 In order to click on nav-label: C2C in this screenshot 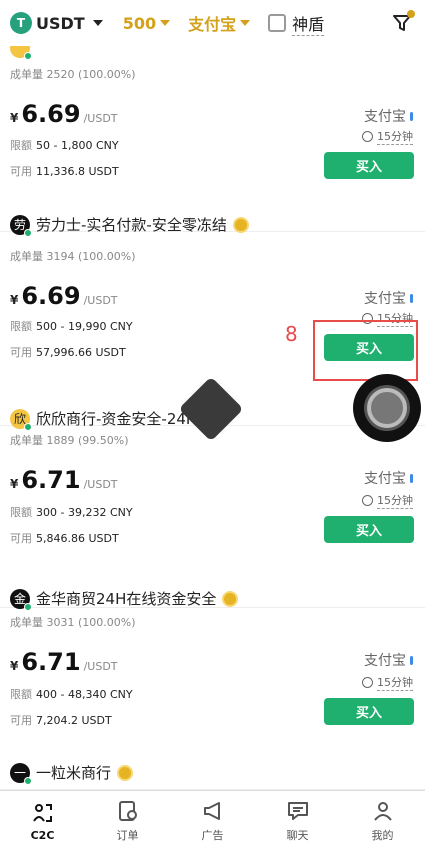, I will do `click(42, 835)`.